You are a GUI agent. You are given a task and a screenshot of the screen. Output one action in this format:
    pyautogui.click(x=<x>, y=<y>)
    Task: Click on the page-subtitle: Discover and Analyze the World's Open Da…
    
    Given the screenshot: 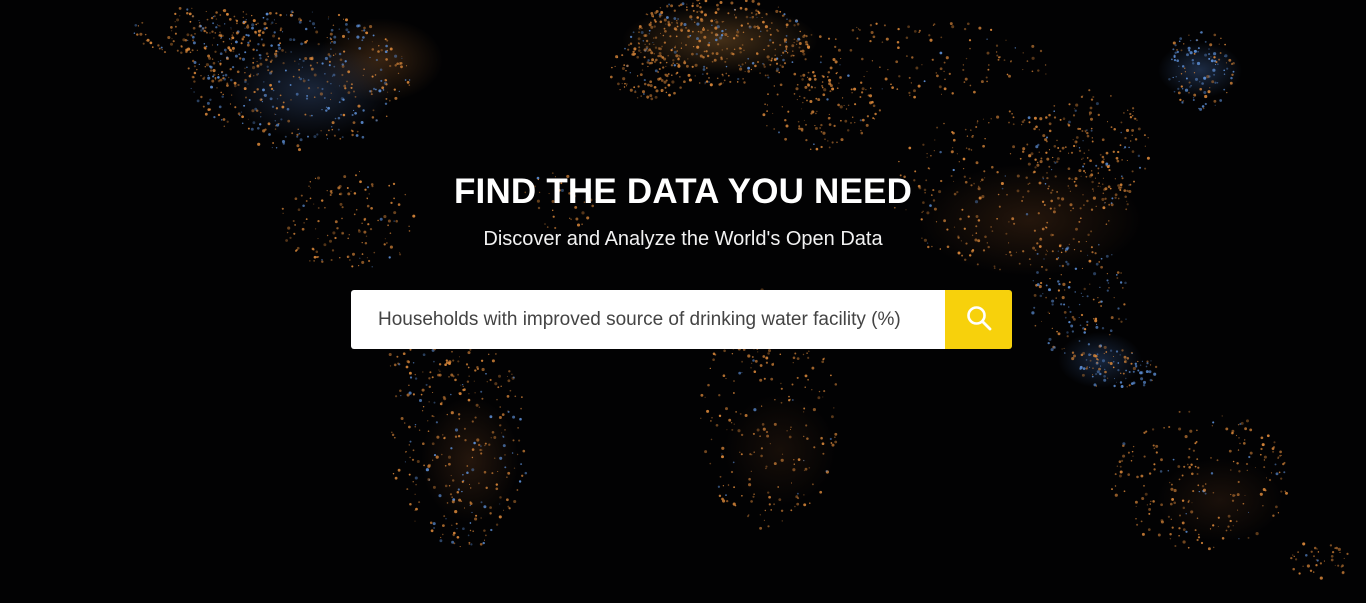 What is the action you would take?
    pyautogui.click(x=683, y=239)
    